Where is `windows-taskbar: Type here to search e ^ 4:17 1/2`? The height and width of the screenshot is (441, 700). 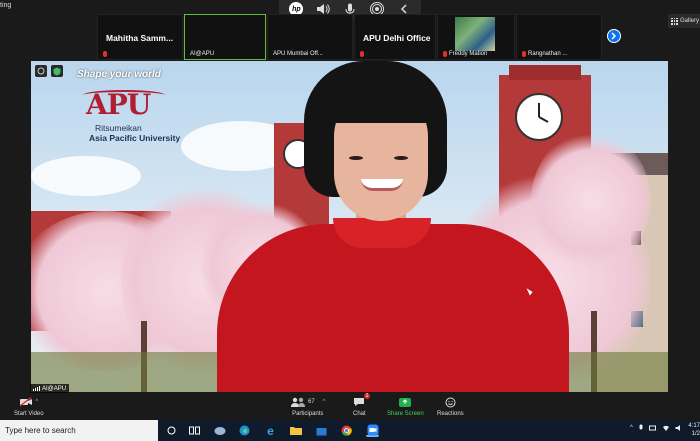 windows-taskbar: Type here to search e ^ 4:17 1/2 is located at coordinates (350, 430).